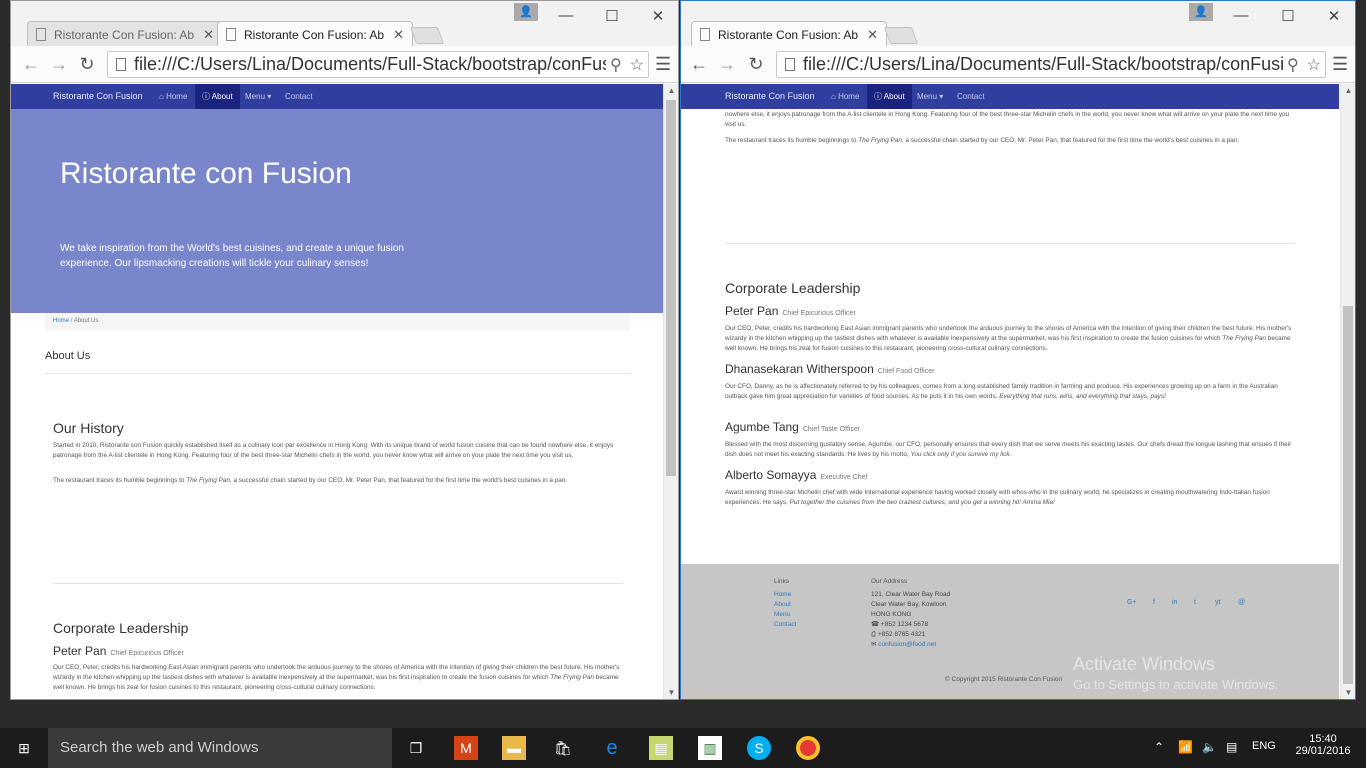 This screenshot has width=1366, height=768. I want to click on fax-icon: ⎙, so click(874, 634).